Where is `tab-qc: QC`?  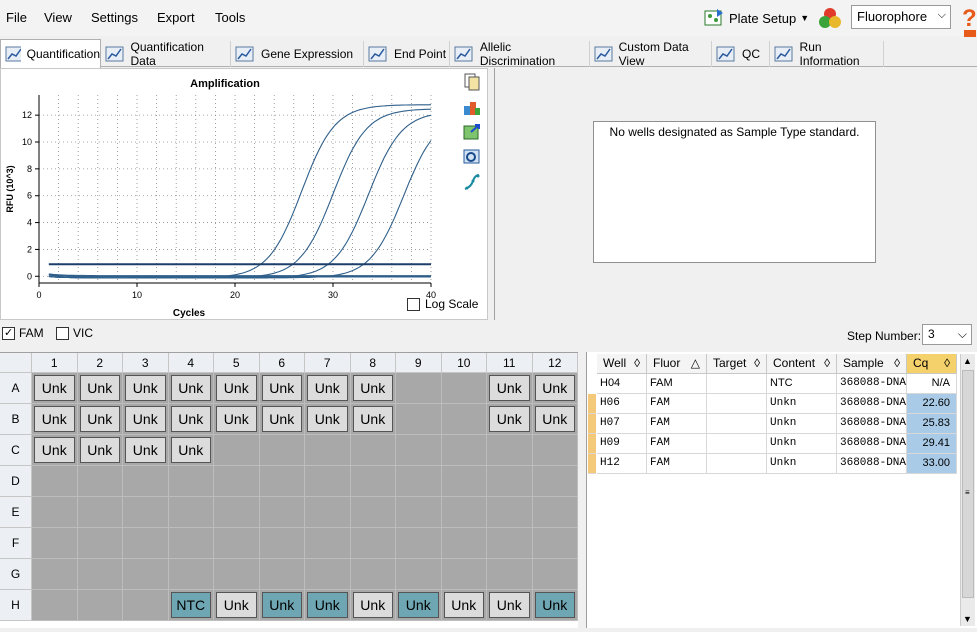
tab-qc: QC is located at coordinates (741, 54).